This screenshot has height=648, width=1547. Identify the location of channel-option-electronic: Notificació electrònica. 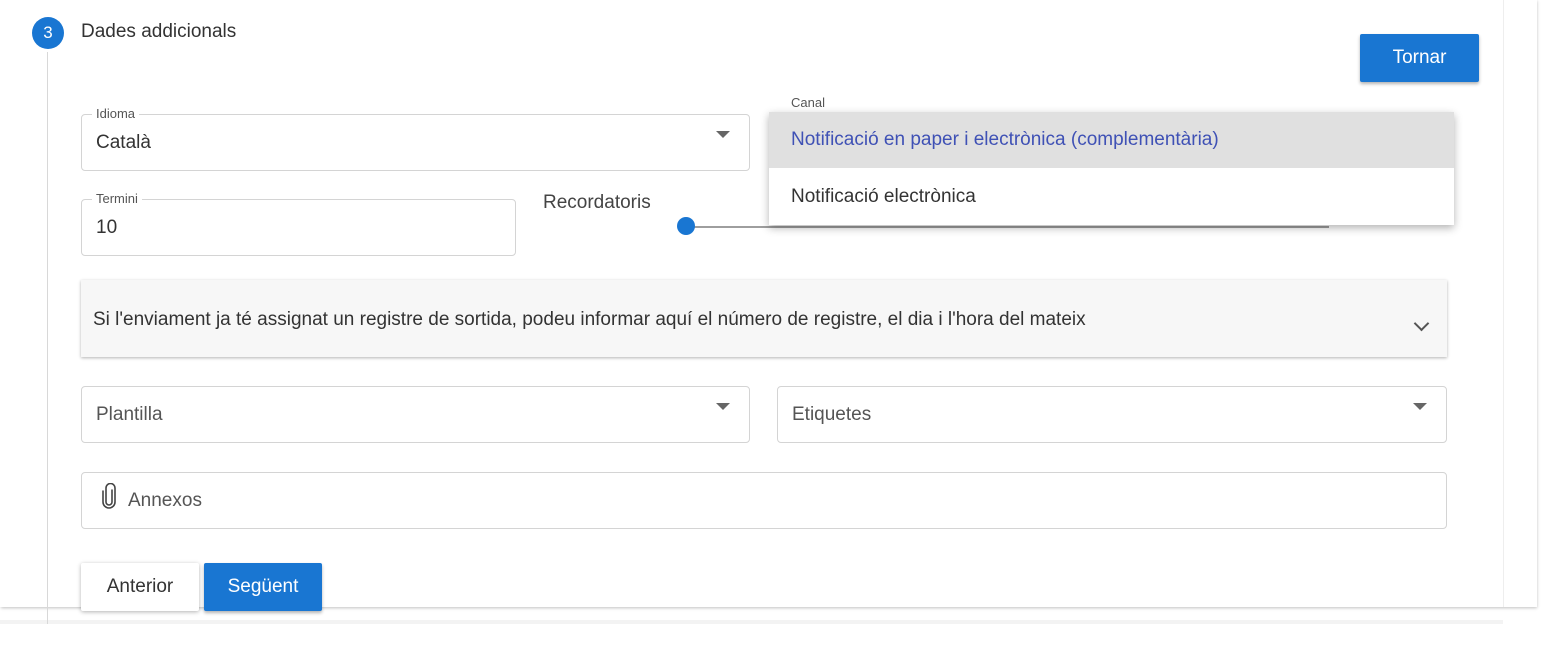
(1111, 197).